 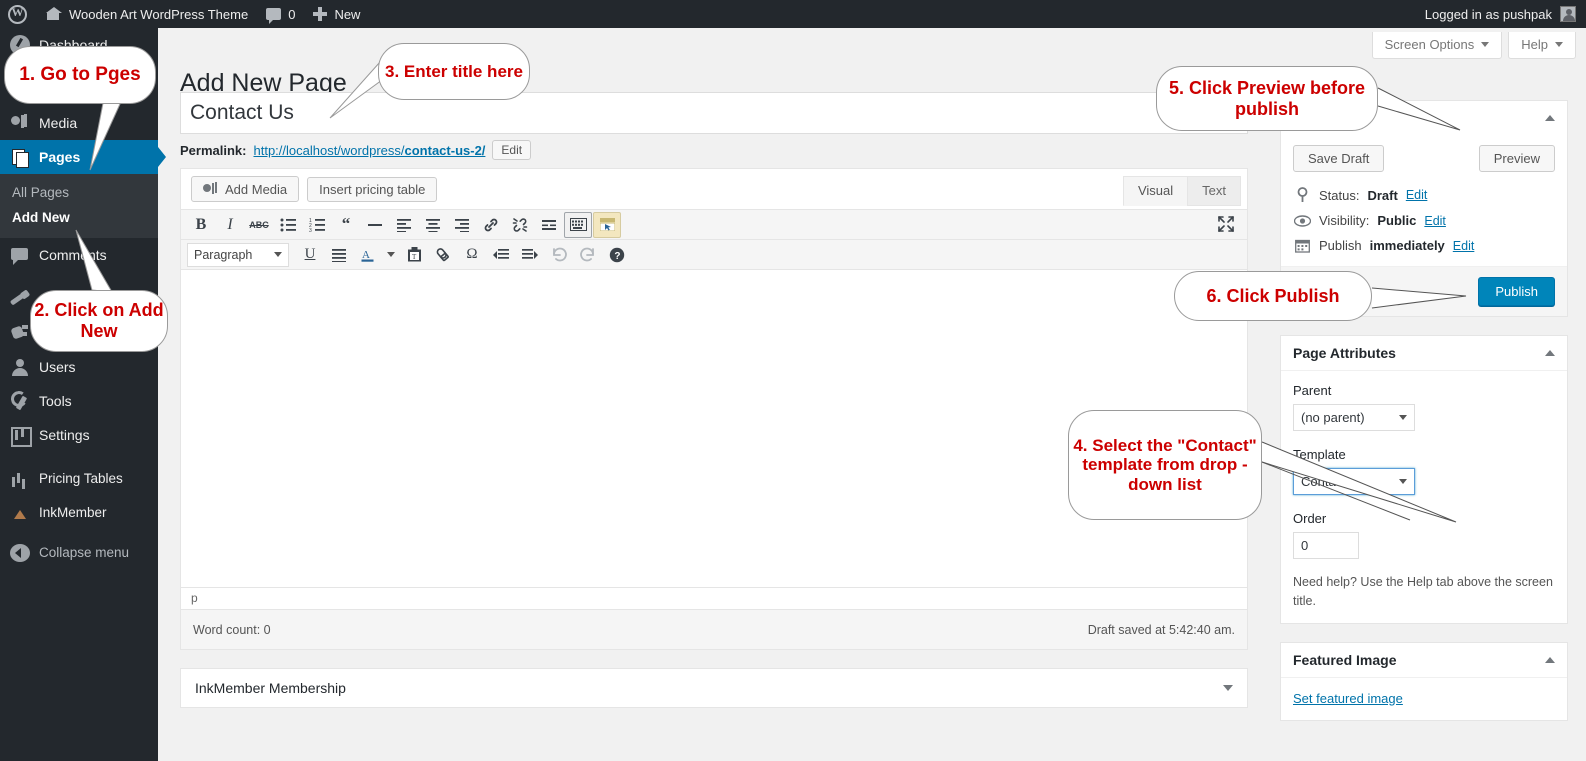 What do you see at coordinates (1226, 224) in the screenshot?
I see `fullscreen-toggle-icon` at bounding box center [1226, 224].